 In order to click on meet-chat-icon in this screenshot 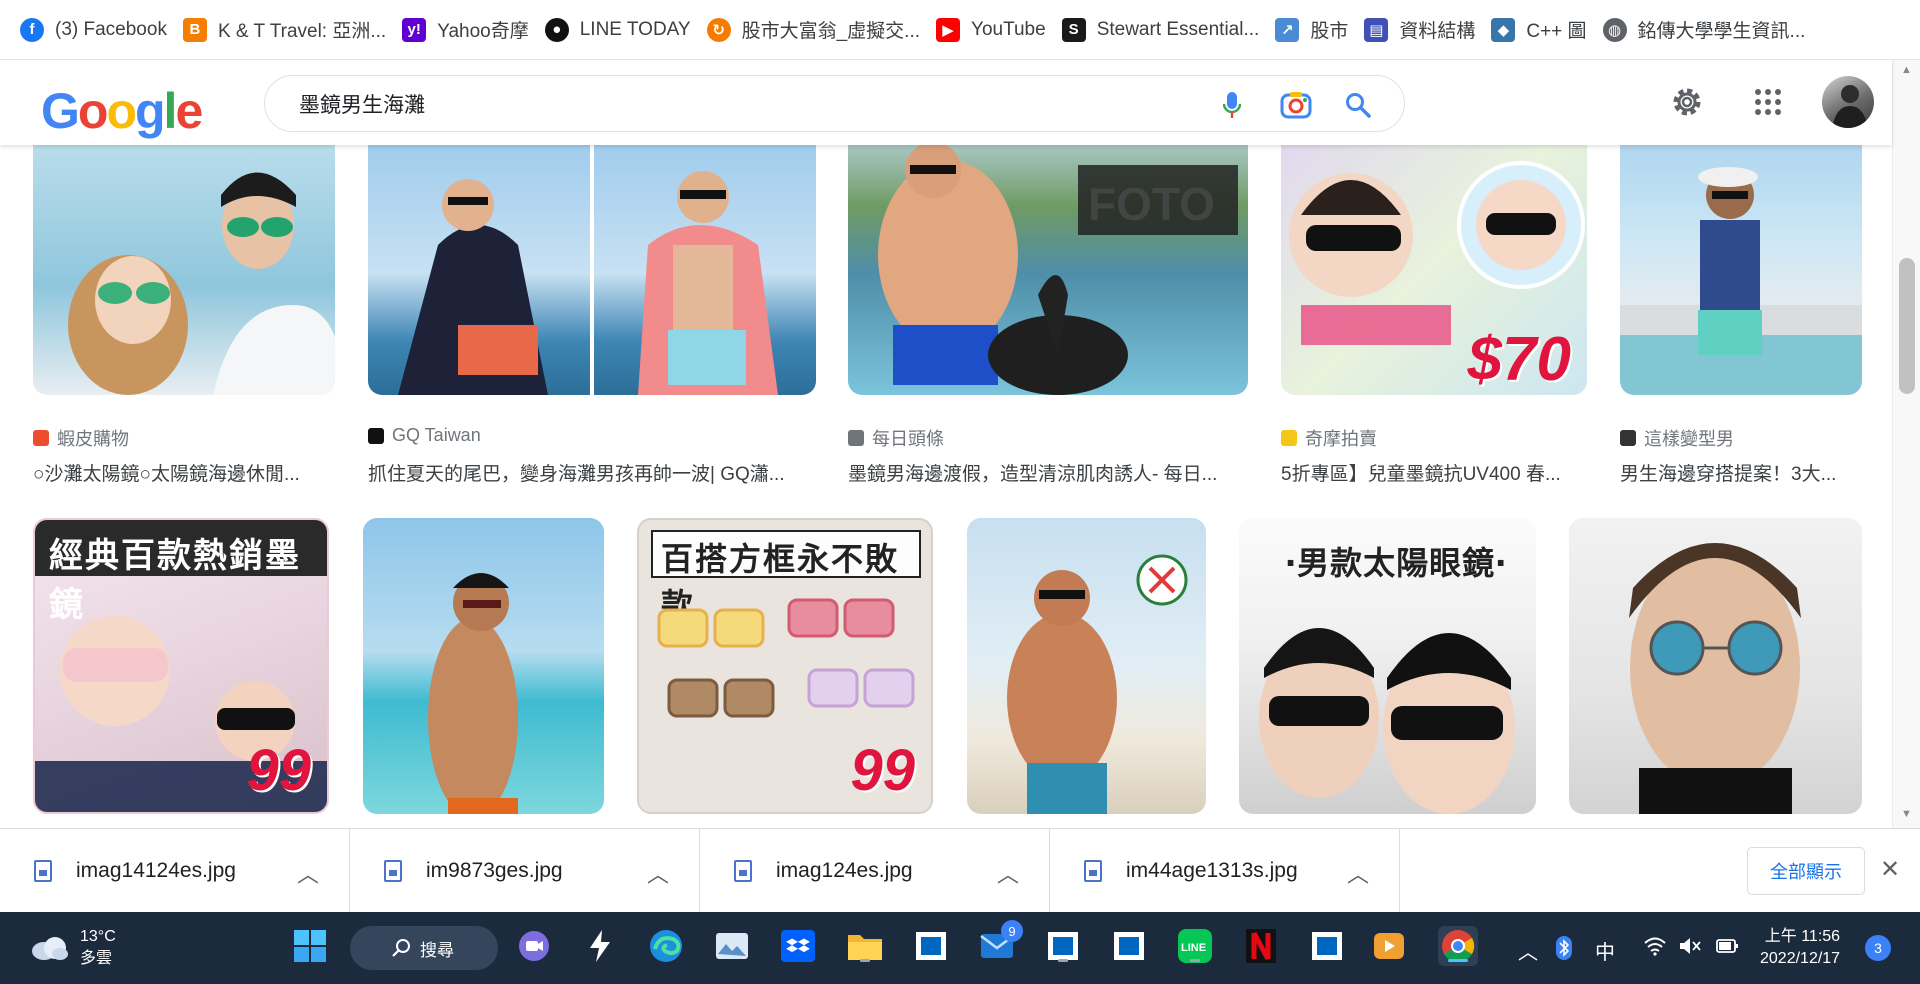, I will do `click(534, 946)`.